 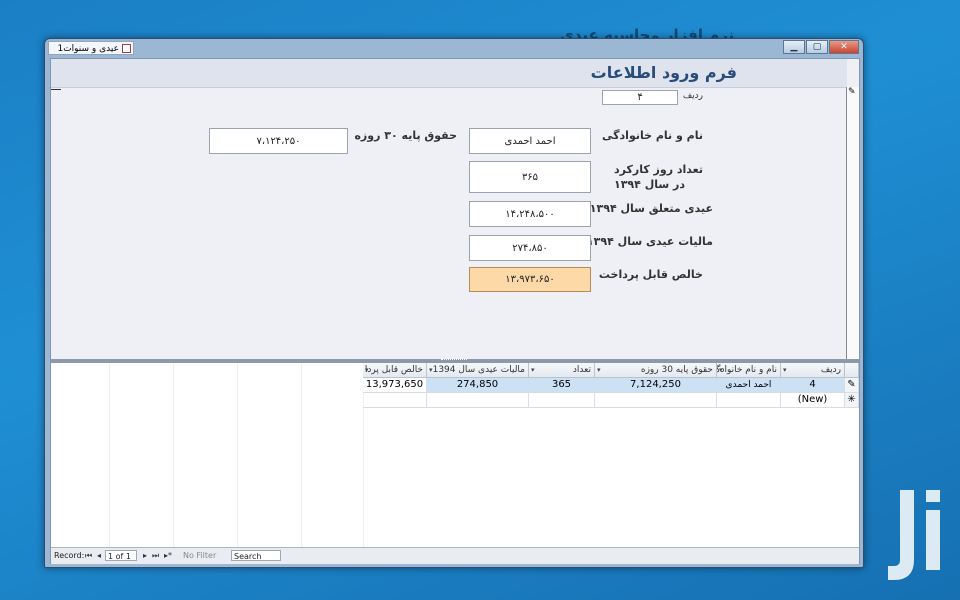 What do you see at coordinates (581, 370) in the screenshot?
I see `column-header-label: تعداد` at bounding box center [581, 370].